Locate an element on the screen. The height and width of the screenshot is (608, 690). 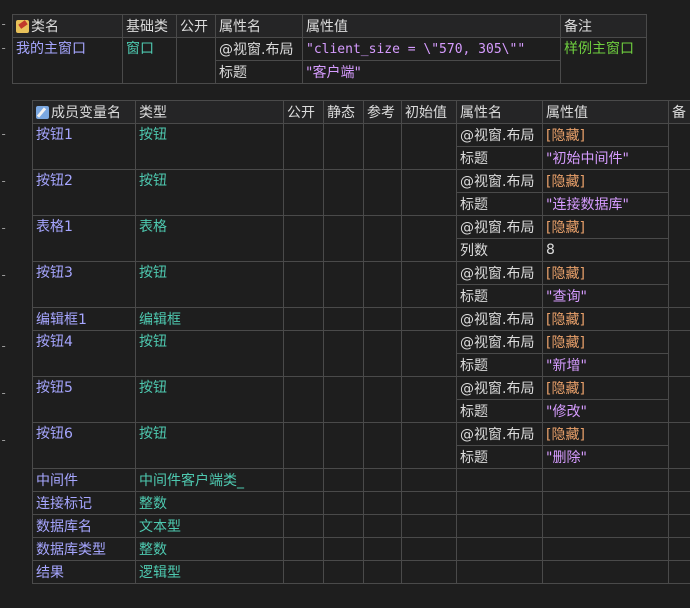
member-type-cell: 编辑框 is located at coordinates (209, 319).